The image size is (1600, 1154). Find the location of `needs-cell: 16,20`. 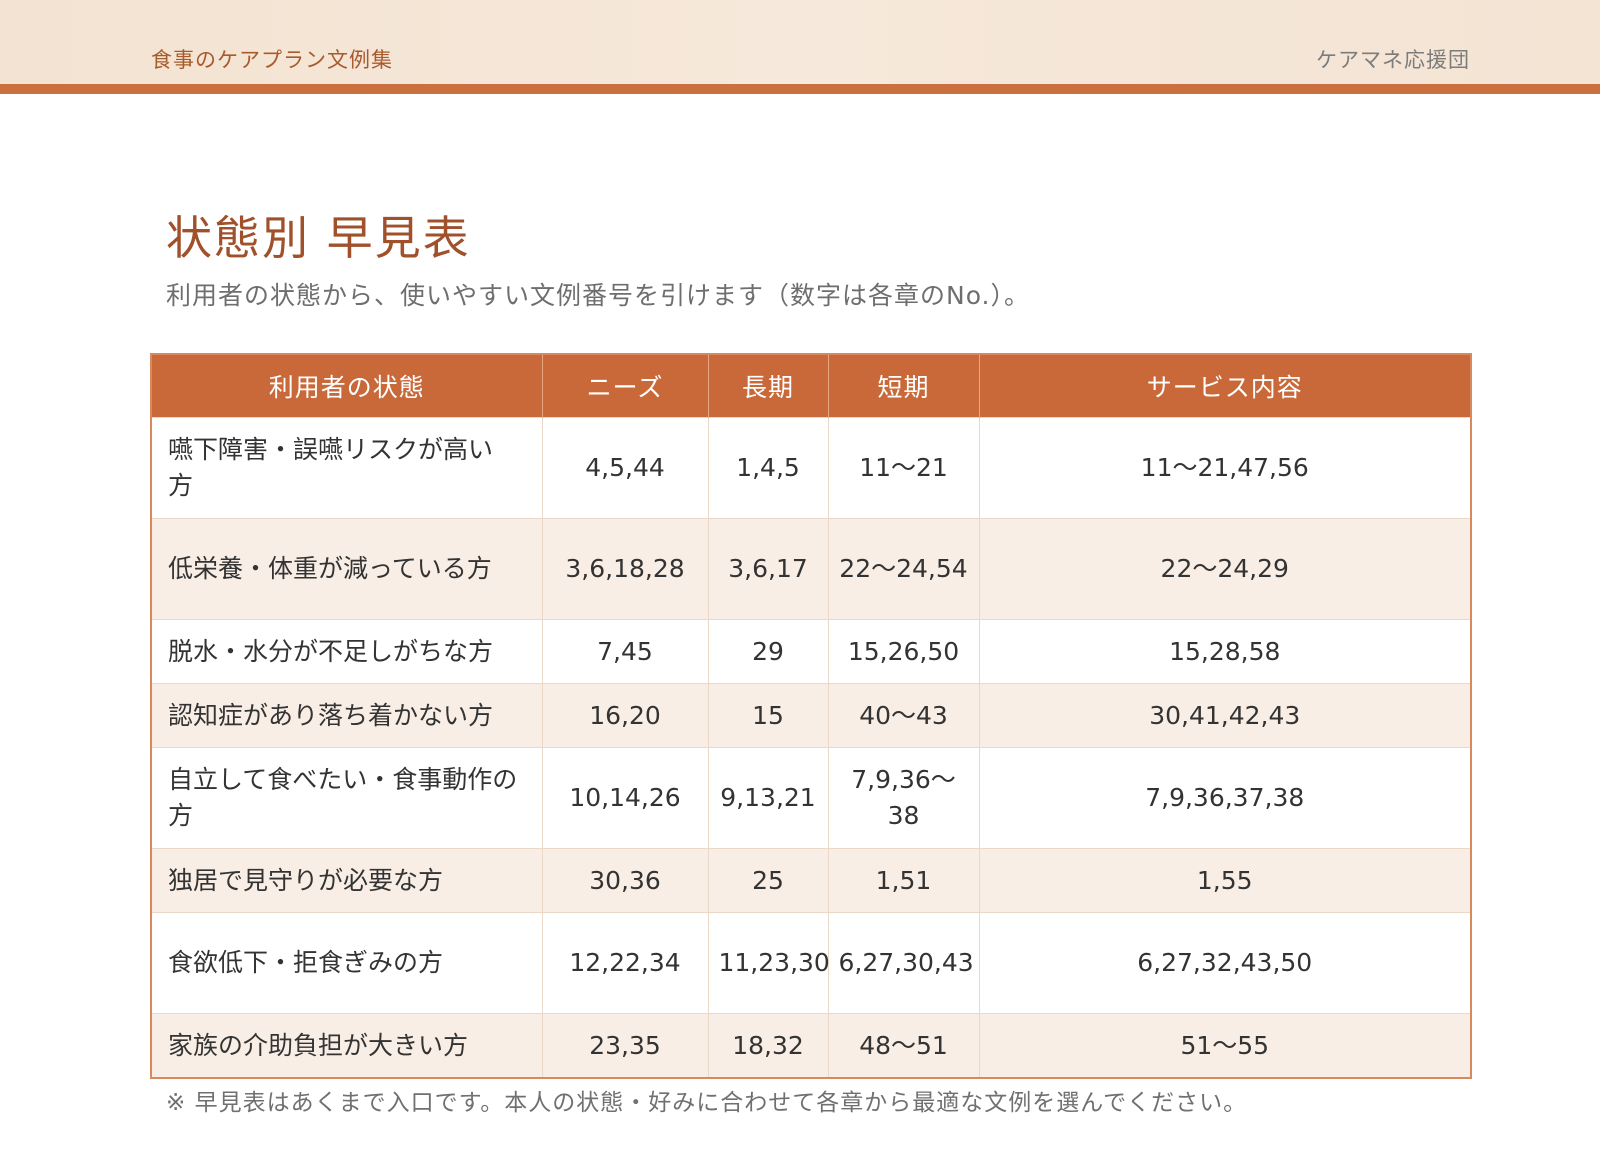

needs-cell: 16,20 is located at coordinates (625, 715).